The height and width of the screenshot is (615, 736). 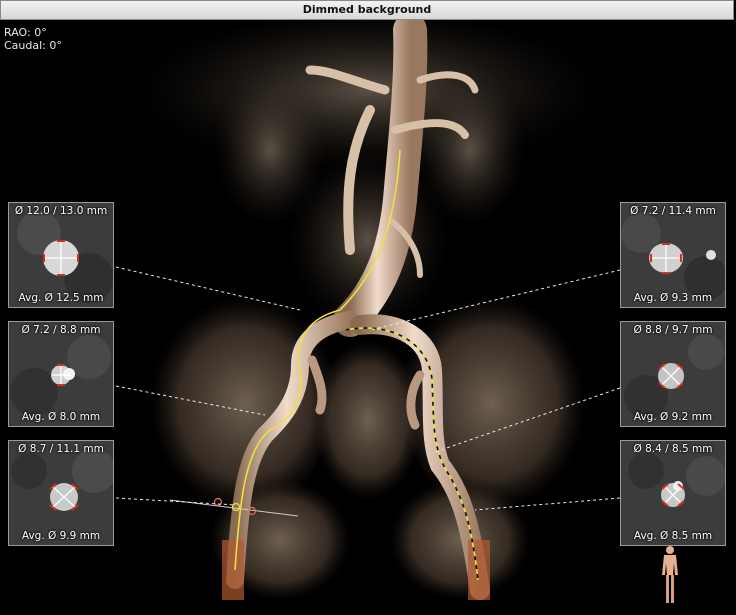 I want to click on sacrum, so click(x=368, y=420).